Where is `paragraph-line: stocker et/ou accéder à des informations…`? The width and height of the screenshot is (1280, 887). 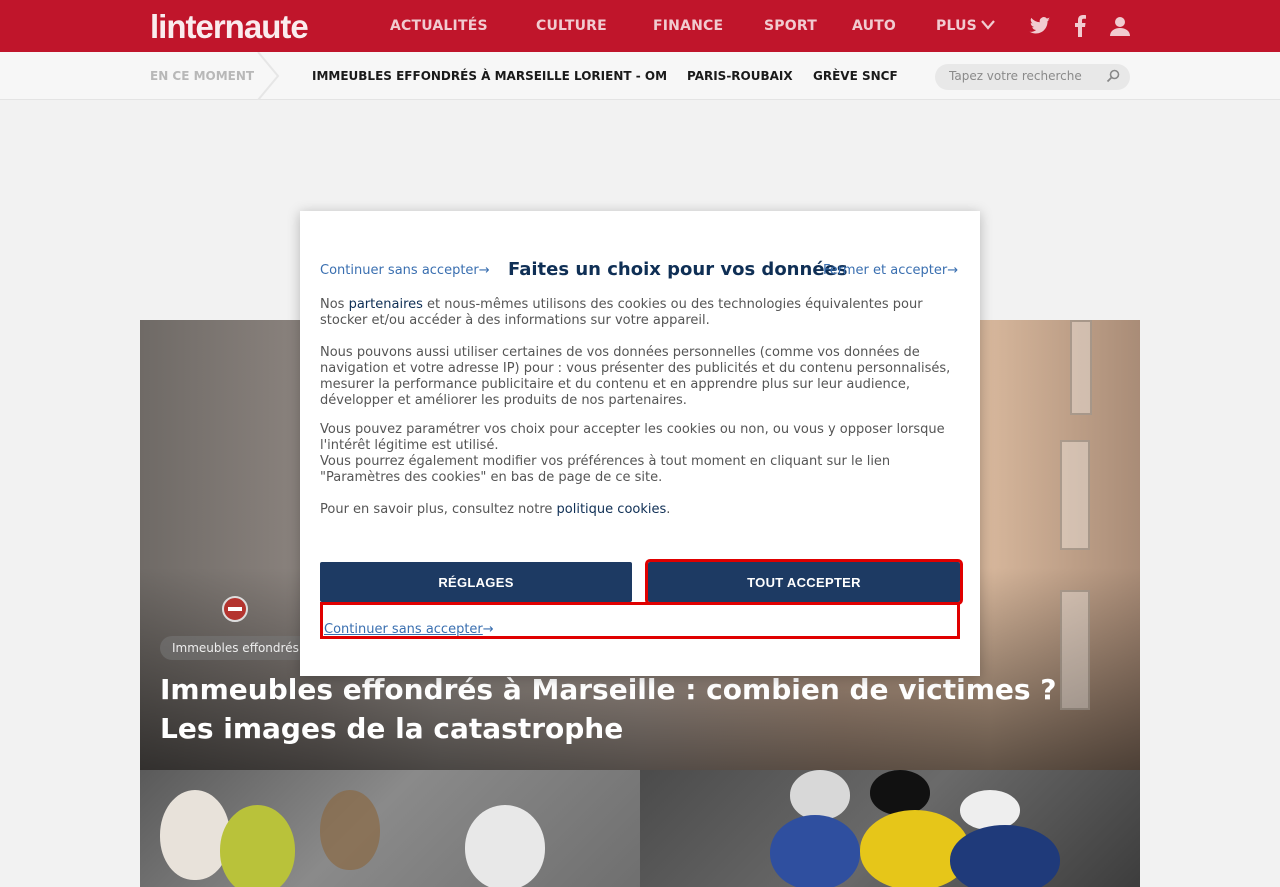 paragraph-line: stocker et/ou accéder à des informations… is located at coordinates (515, 320).